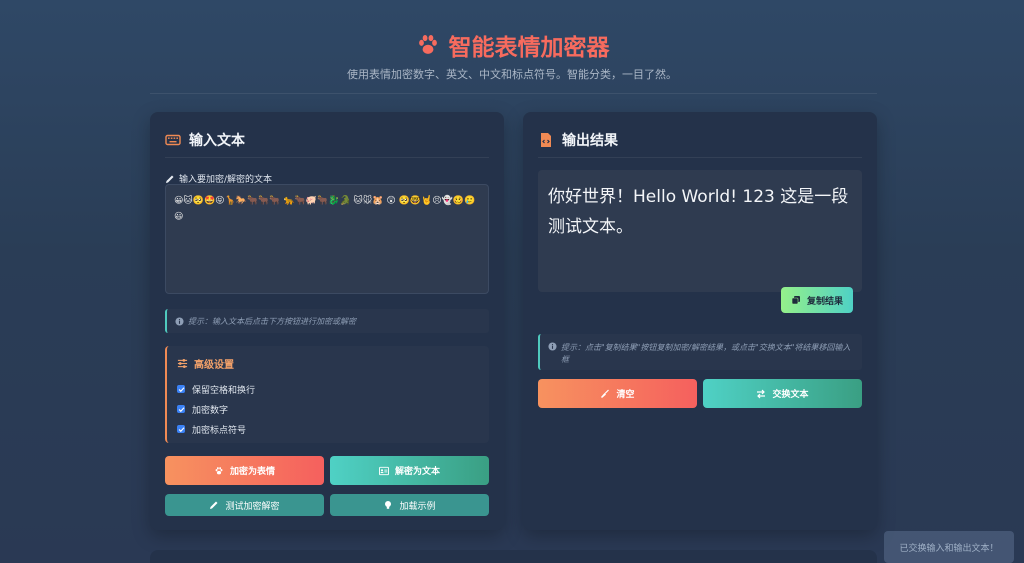 Image resolution: width=1024 pixels, height=563 pixels. I want to click on sliders-icon, so click(182, 363).